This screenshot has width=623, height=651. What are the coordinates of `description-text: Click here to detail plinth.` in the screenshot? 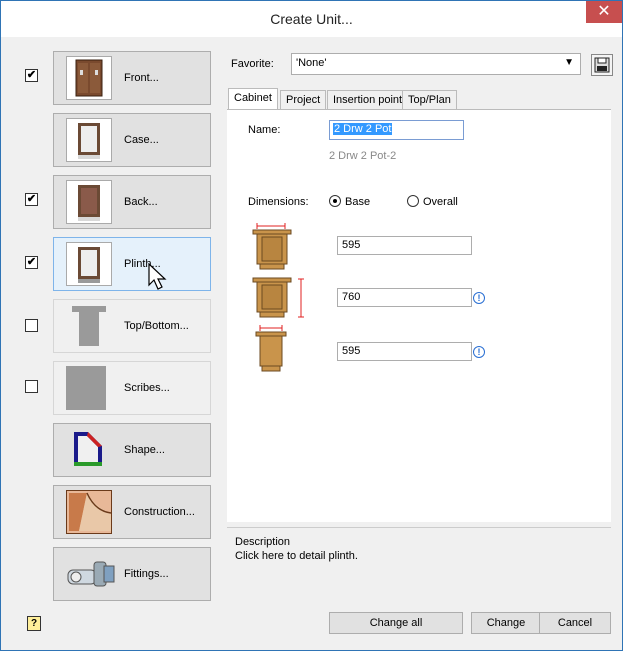 It's located at (296, 556).